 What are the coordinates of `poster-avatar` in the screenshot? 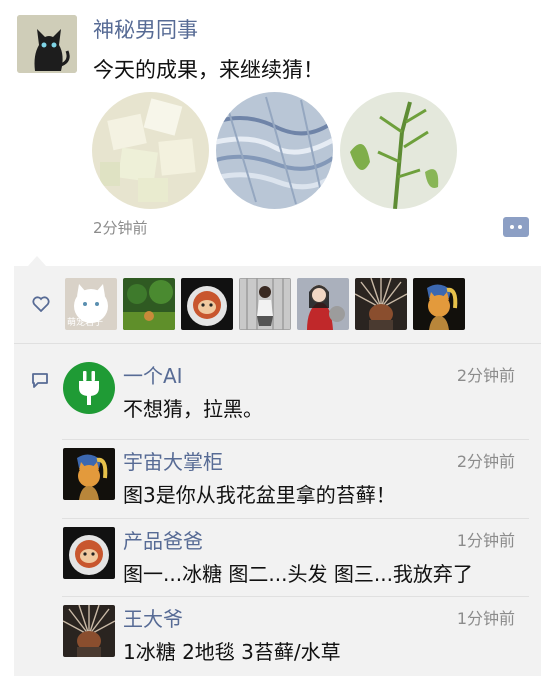 It's located at (47, 44).